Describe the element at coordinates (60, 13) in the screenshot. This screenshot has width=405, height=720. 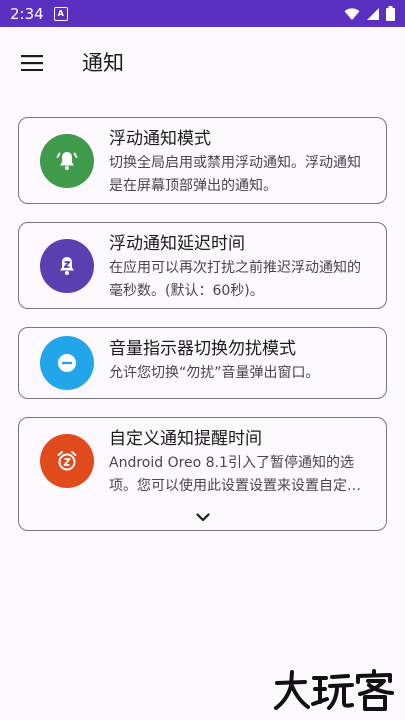
I see `a-badge-icon: A` at that location.